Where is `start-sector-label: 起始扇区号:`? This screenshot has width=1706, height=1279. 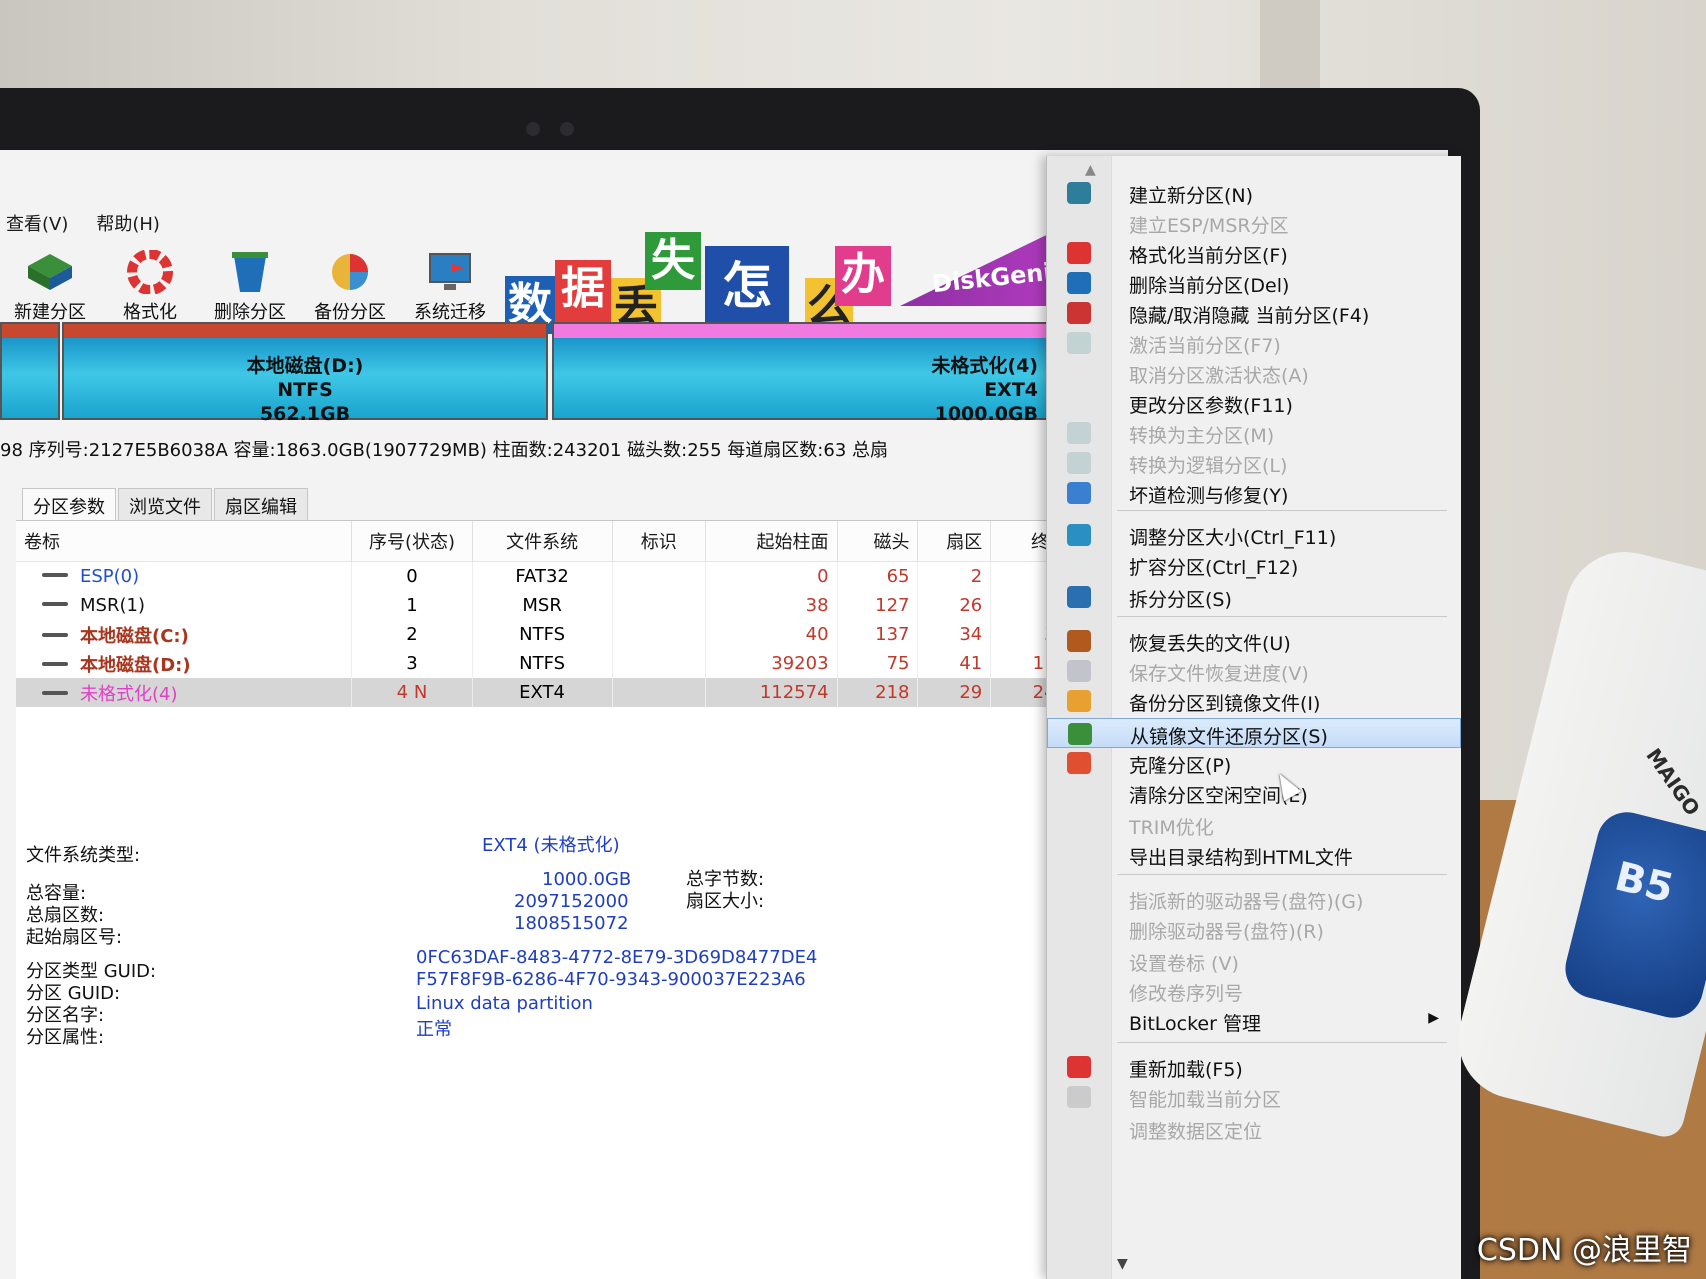 start-sector-label: 起始扇区号: is located at coordinates (74, 937).